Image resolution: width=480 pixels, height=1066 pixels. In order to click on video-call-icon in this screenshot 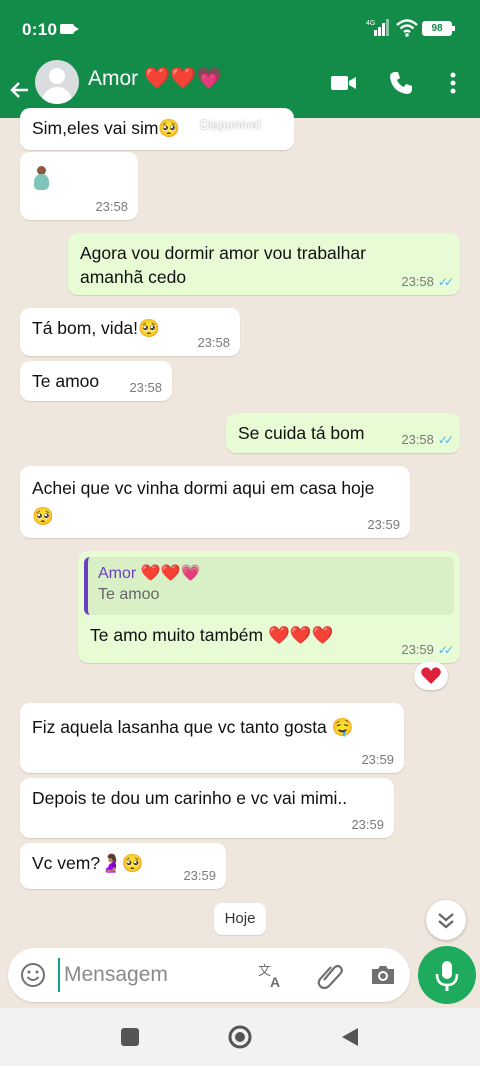, I will do `click(343, 83)`.